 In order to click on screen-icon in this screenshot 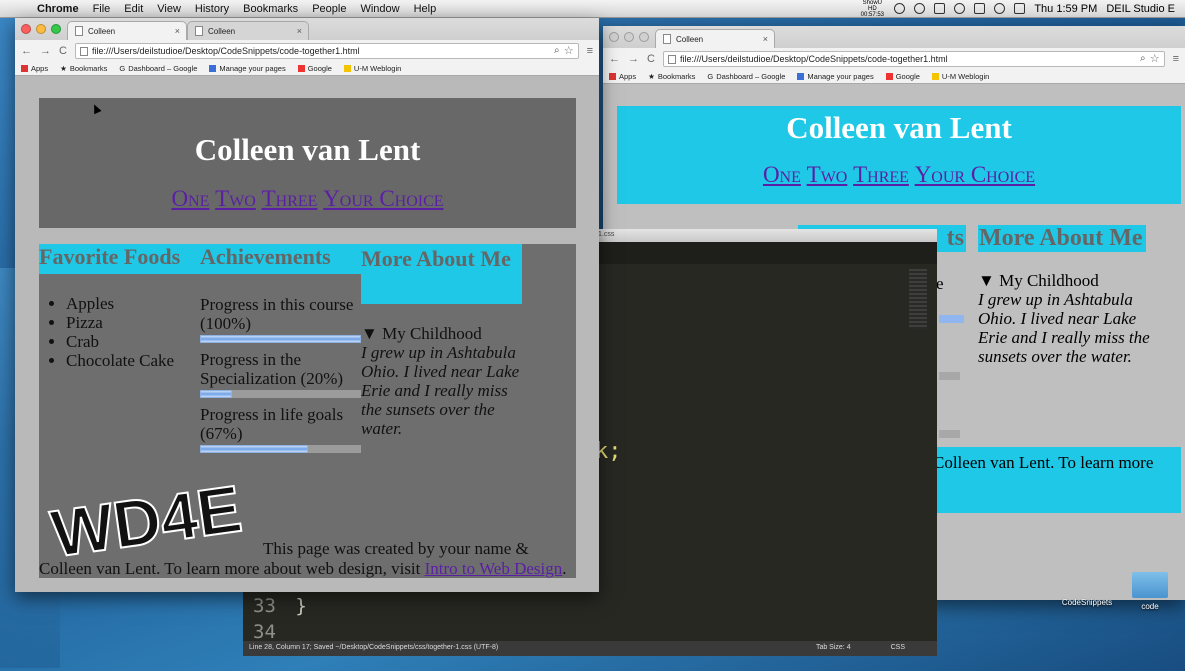, I will do `click(940, 8)`.